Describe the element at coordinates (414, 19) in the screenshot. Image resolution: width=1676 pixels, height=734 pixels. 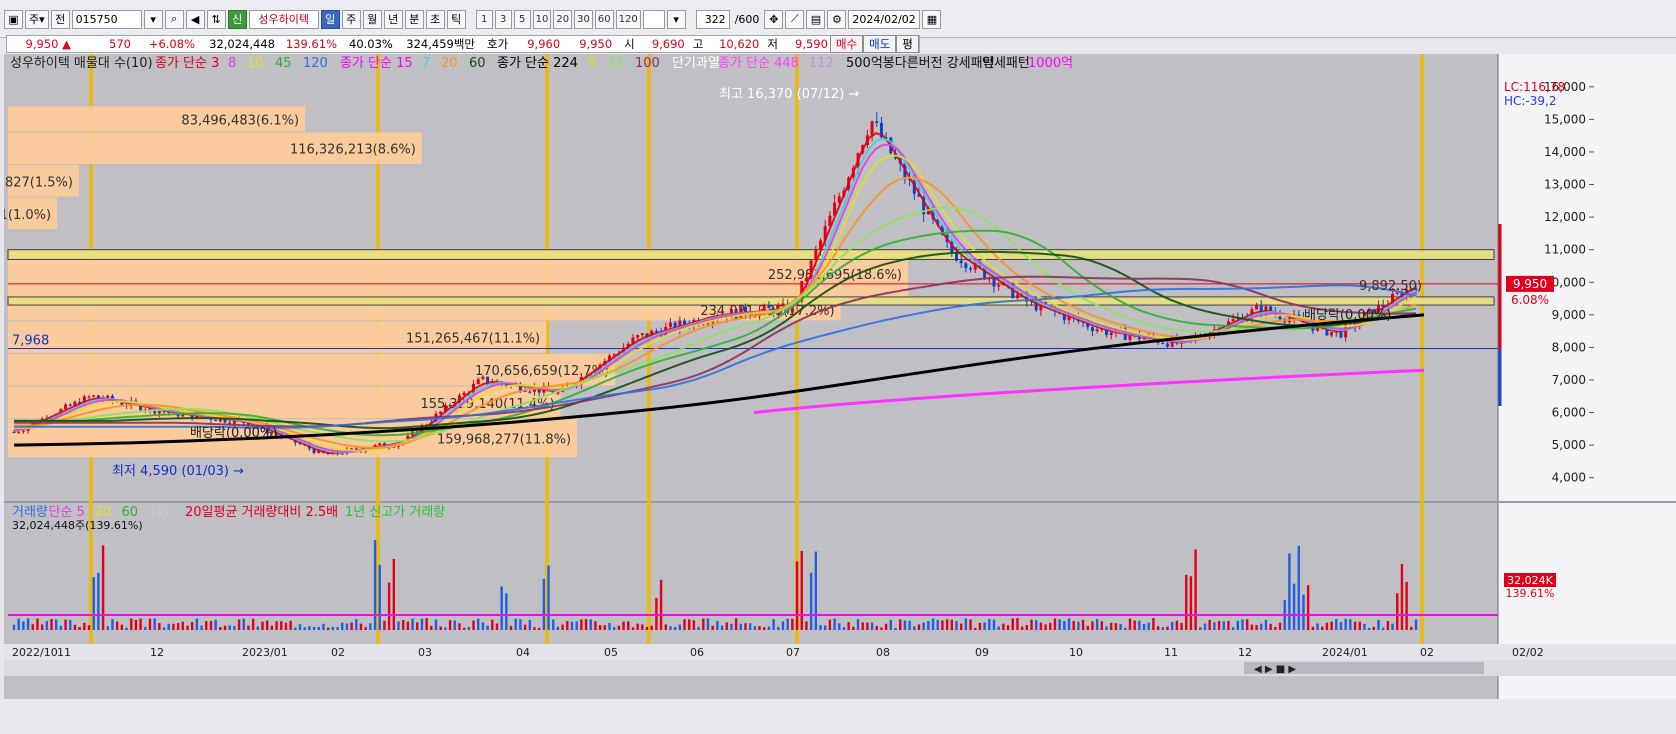
I see `period-minute: 분` at that location.